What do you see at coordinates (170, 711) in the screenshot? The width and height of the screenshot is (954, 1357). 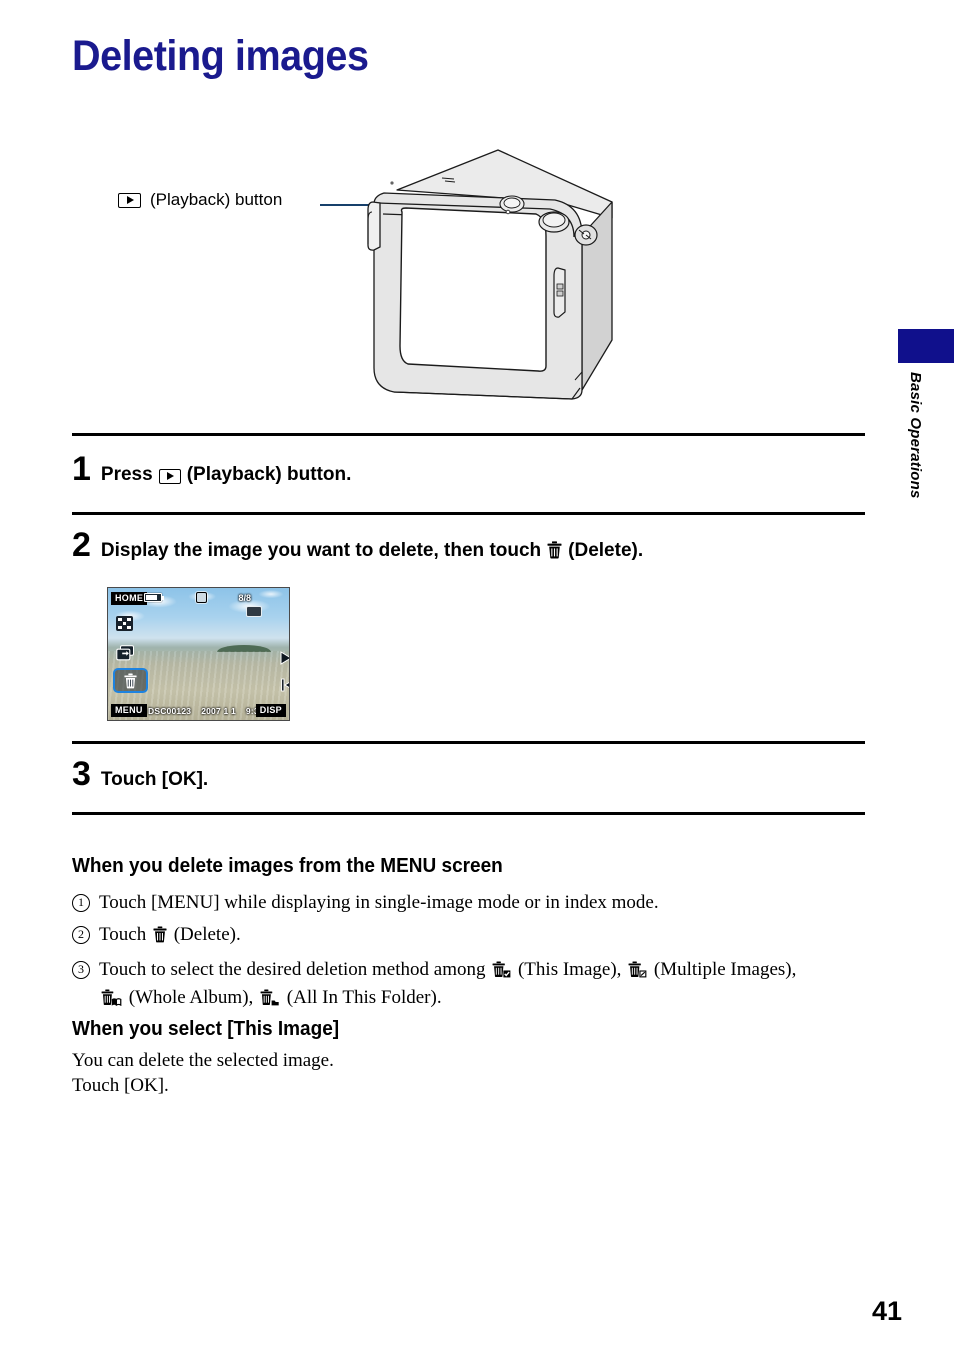 I see `lcd-file-name: DSC00123` at bounding box center [170, 711].